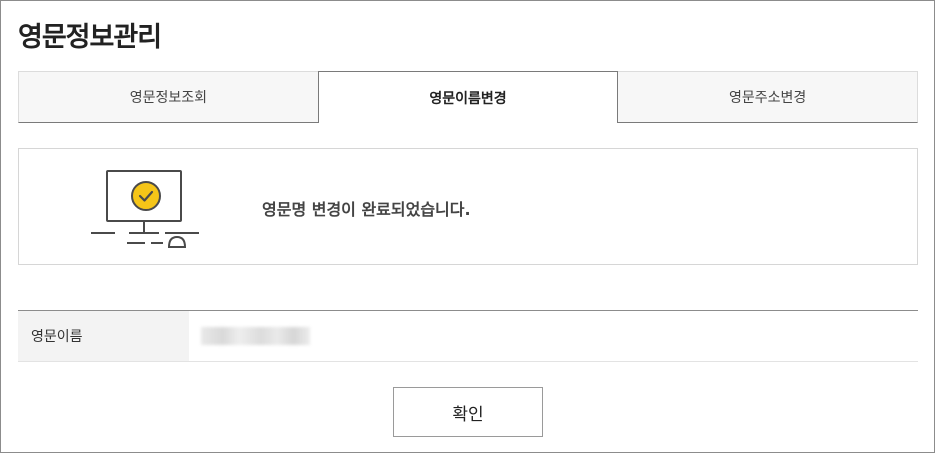 This screenshot has height=453, width=935. What do you see at coordinates (168, 97) in the screenshot?
I see `tab-english-info-view: 영문정보조회` at bounding box center [168, 97].